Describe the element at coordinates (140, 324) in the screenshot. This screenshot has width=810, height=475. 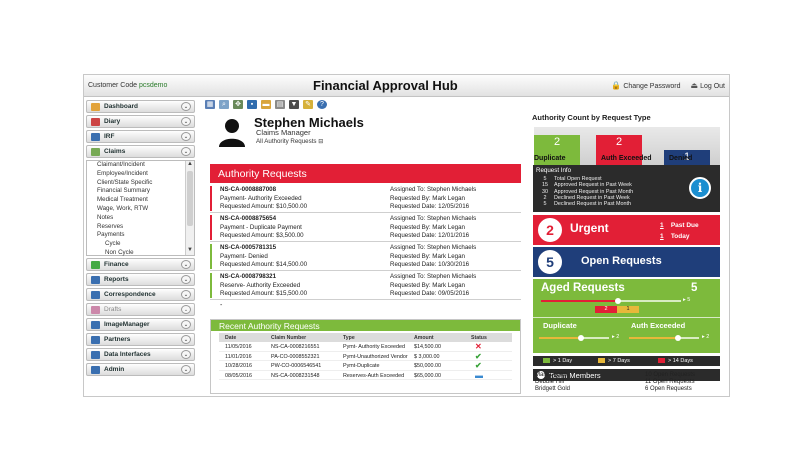
I see `sidebar-item-imagemanager: ImageManager ⌄` at that location.